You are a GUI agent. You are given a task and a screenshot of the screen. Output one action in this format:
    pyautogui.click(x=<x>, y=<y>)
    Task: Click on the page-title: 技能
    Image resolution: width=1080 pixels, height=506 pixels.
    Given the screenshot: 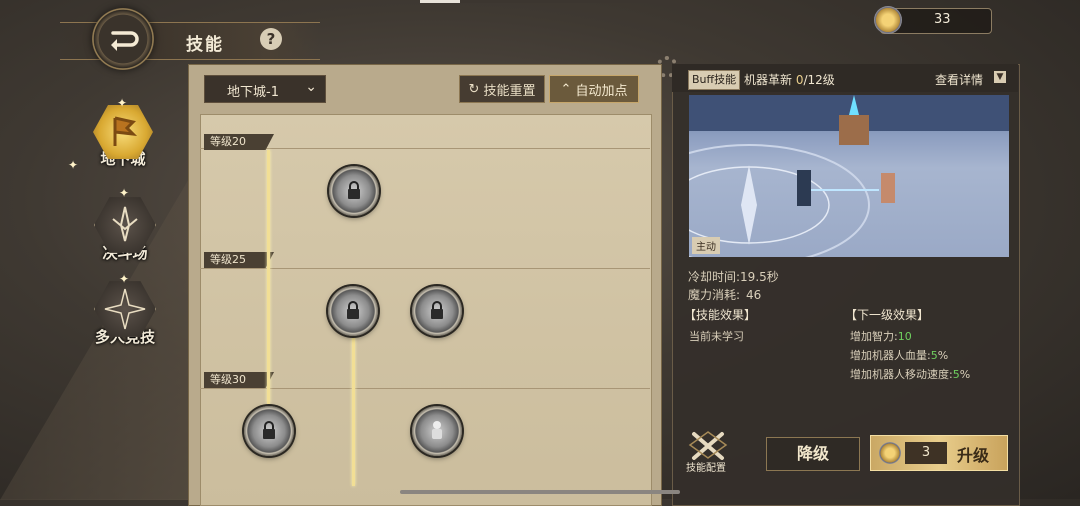 What is the action you would take?
    pyautogui.click(x=205, y=45)
    